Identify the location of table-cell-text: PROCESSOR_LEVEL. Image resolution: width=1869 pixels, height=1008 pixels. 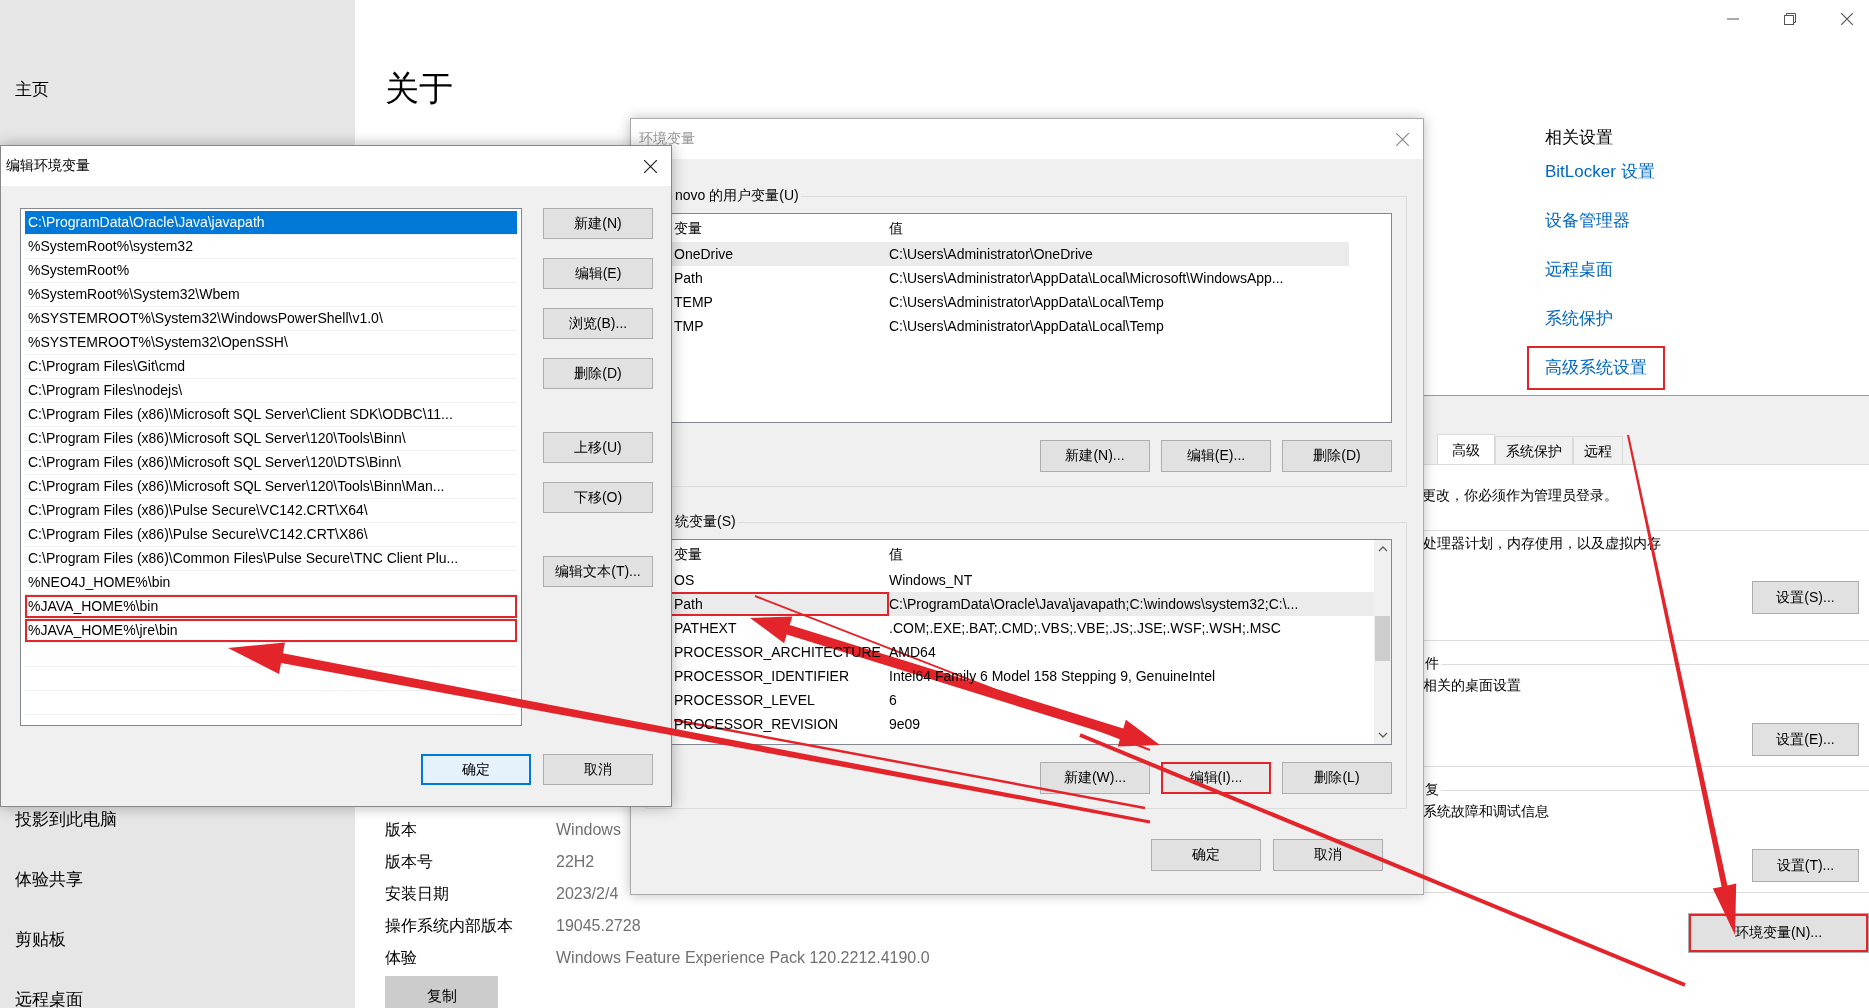
(744, 700).